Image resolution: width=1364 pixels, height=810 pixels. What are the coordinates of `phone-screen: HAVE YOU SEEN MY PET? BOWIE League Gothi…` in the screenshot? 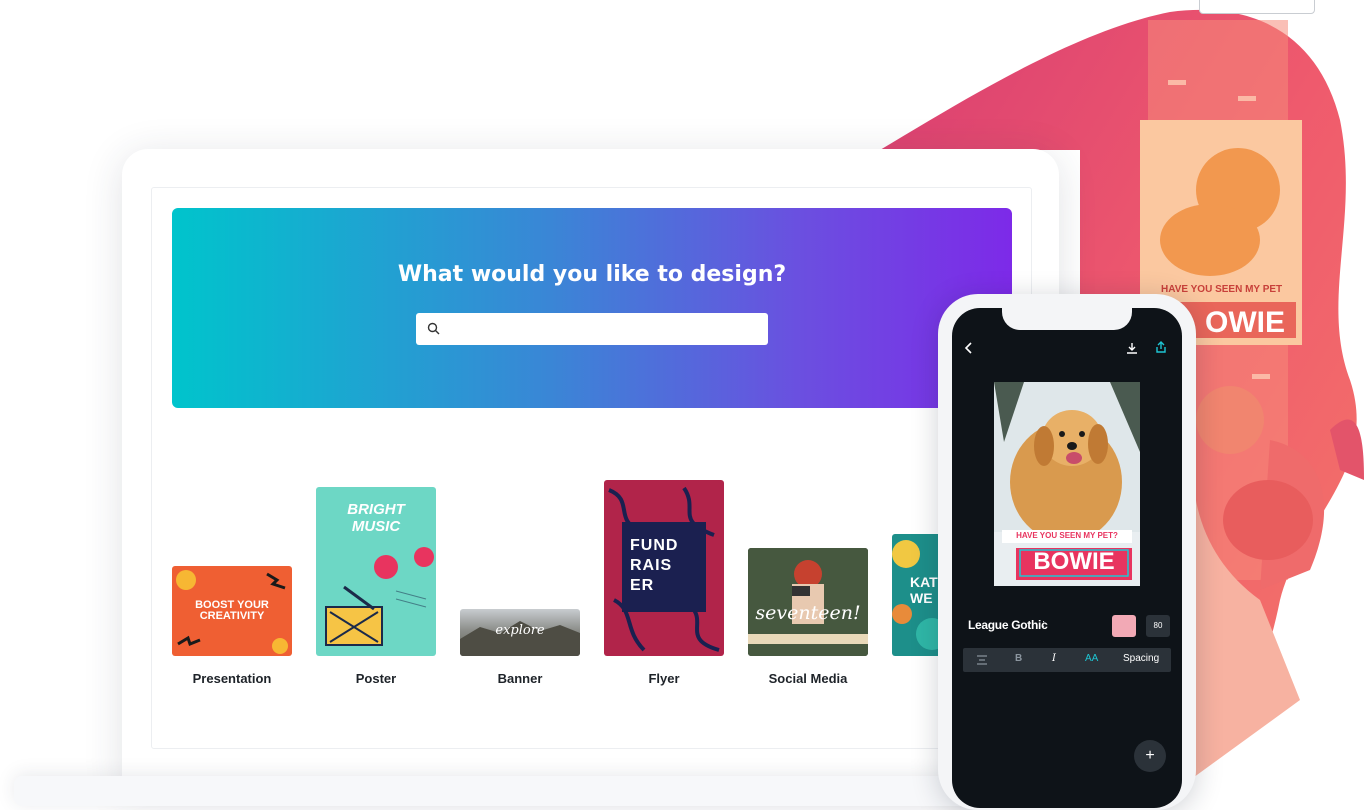 It's located at (1067, 558).